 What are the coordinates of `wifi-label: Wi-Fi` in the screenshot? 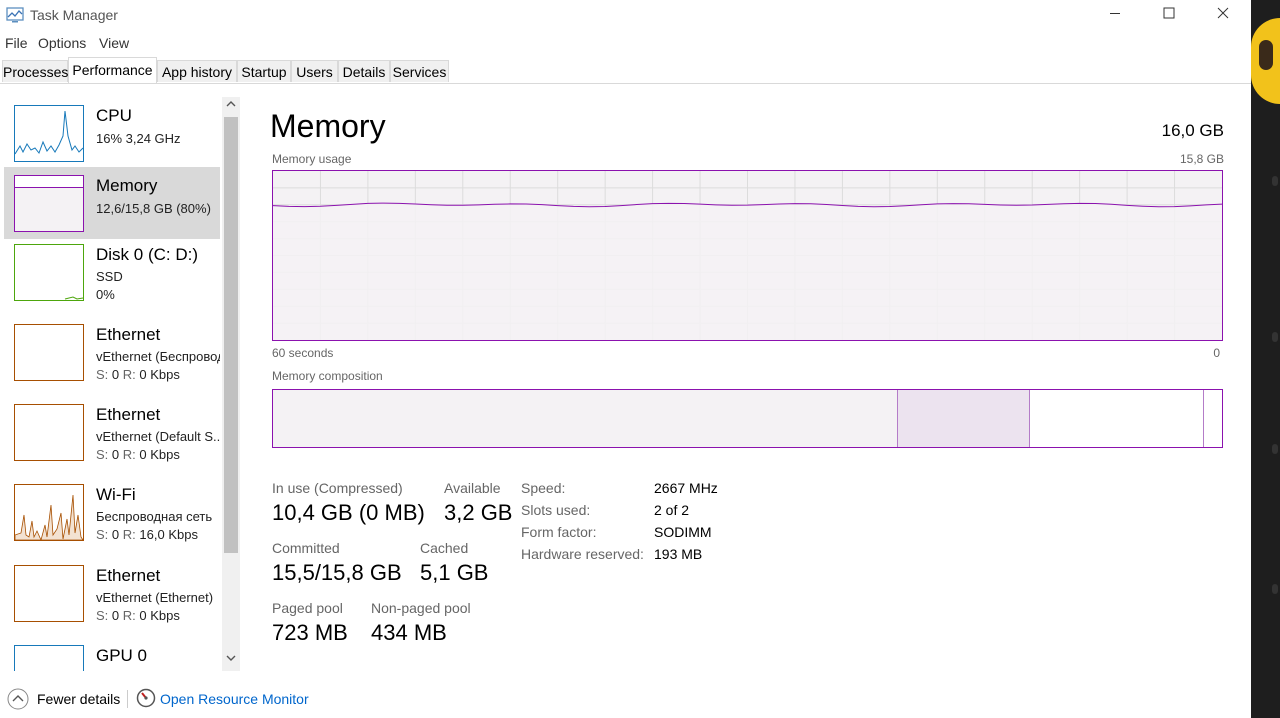 It's located at (116, 494).